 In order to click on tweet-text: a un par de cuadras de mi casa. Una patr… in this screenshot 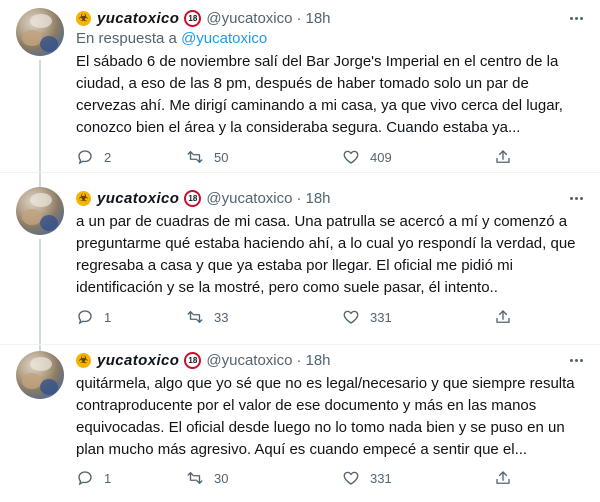, I will do `click(330, 255)`.